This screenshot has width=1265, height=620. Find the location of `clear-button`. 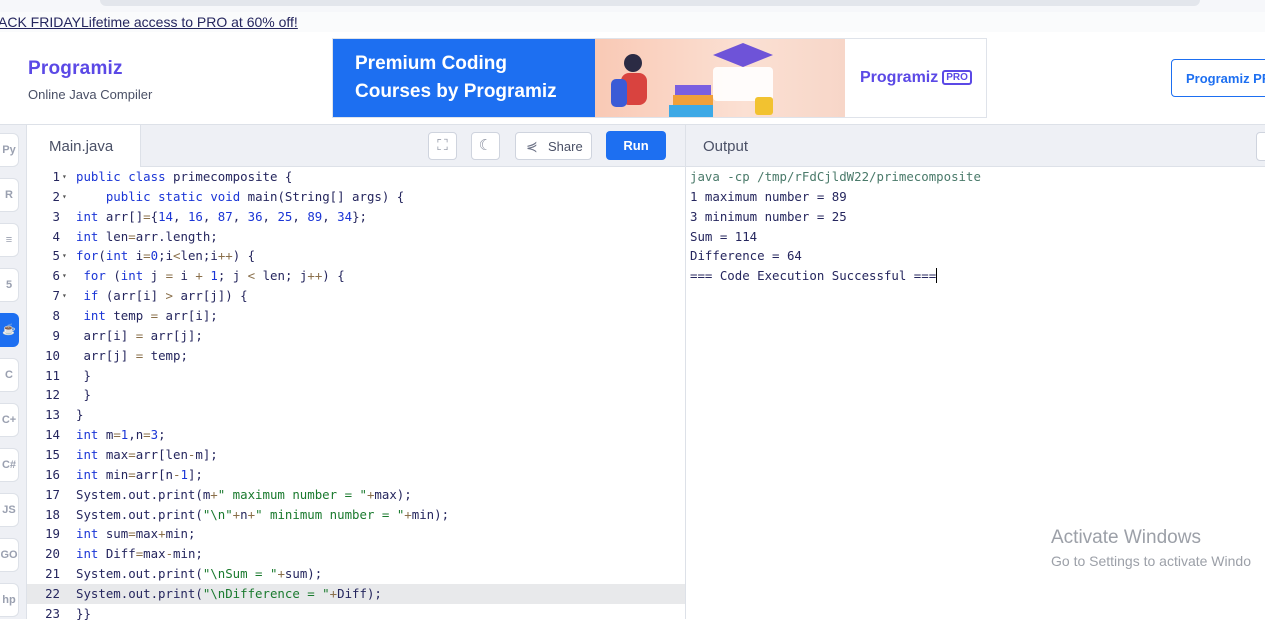

clear-button is located at coordinates (1260, 146).